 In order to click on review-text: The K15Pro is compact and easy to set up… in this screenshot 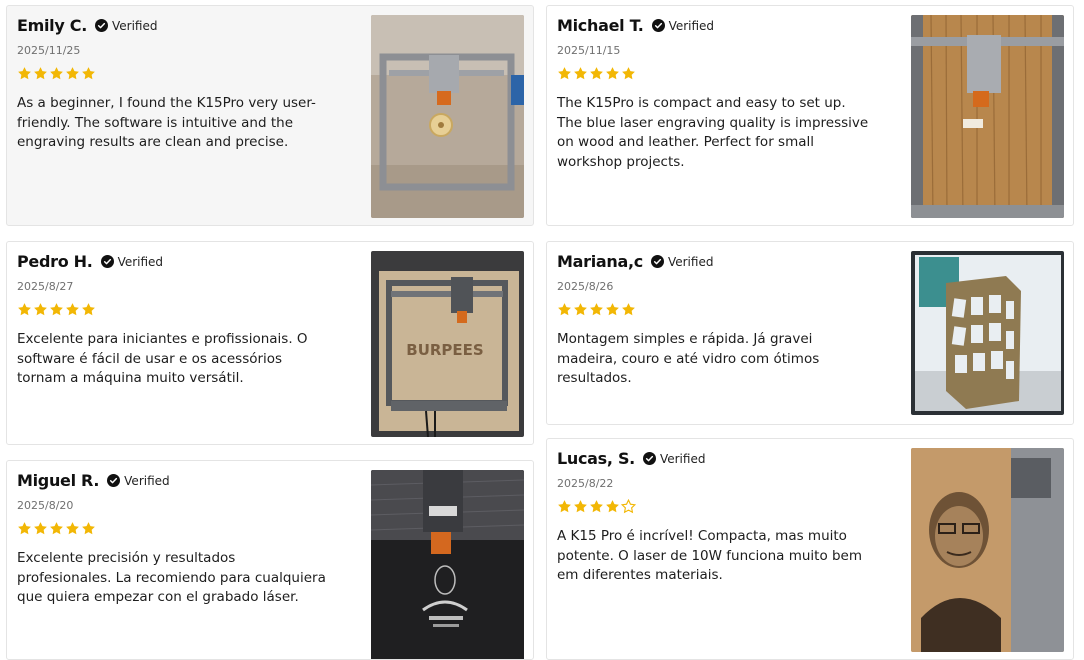, I will do `click(713, 132)`.